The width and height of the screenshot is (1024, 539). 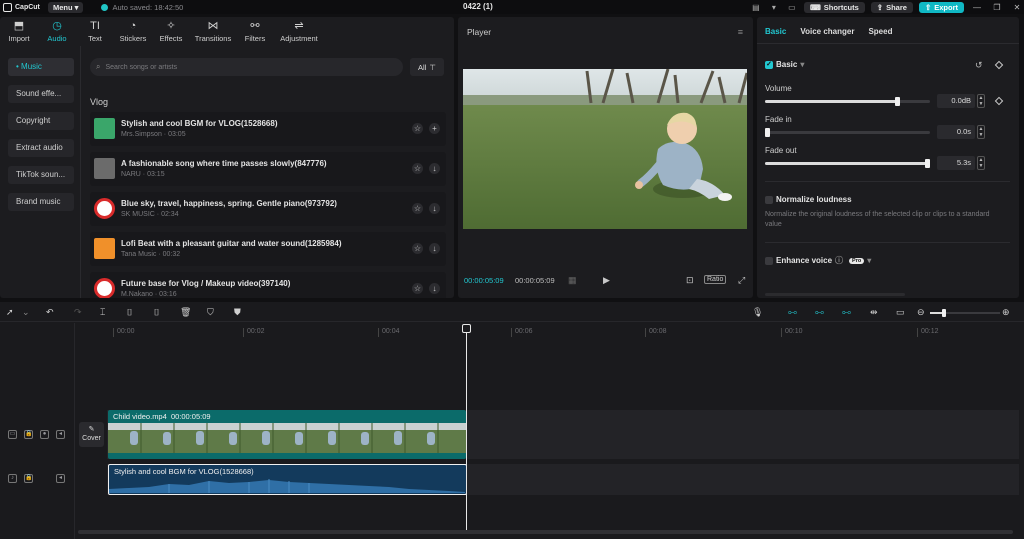 What do you see at coordinates (255, 31) in the screenshot?
I see `tab-filters: ⚯ Filters` at bounding box center [255, 31].